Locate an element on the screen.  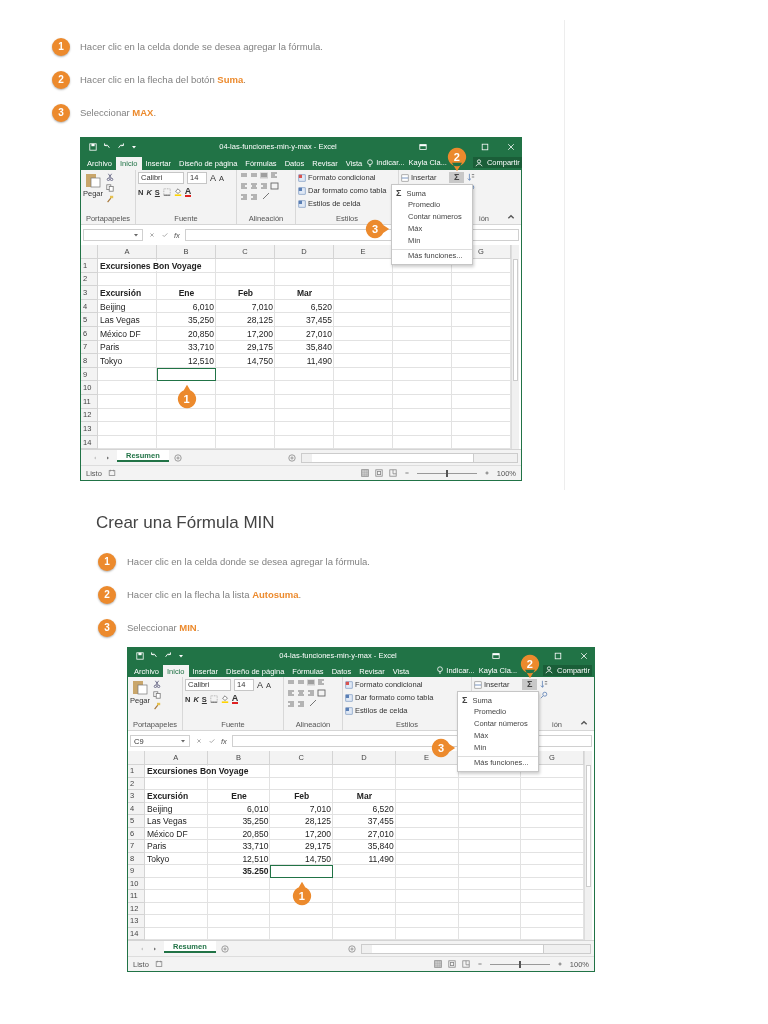
callout-badge: 1 is located at coordinates (301, 893).